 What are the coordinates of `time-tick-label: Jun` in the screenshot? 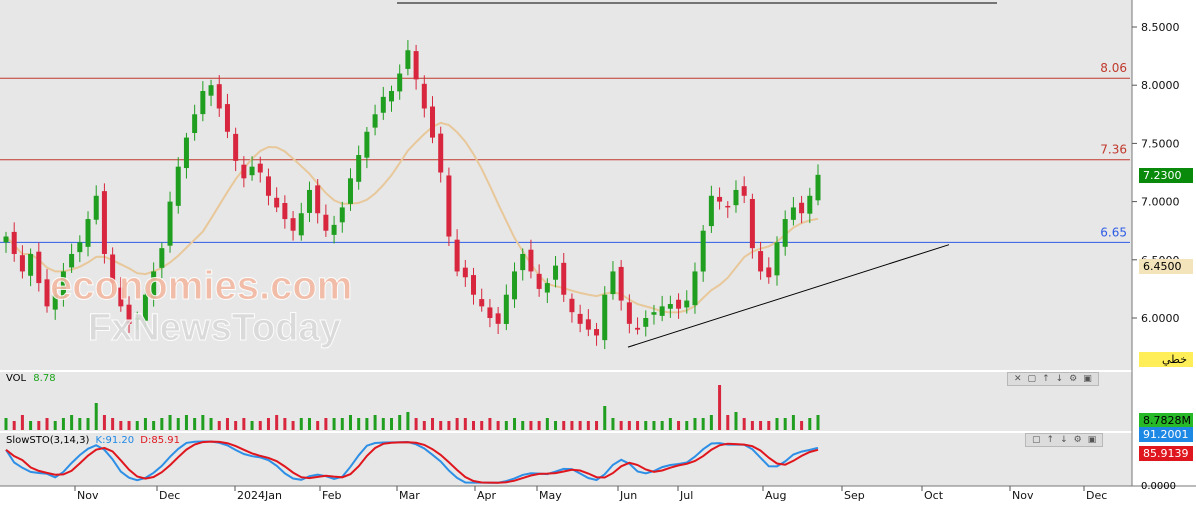 It's located at (628, 495).